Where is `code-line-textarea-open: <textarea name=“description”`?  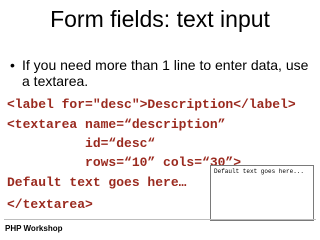
code-line-textarea-open: <textarea name=“description” is located at coordinates (116, 124).